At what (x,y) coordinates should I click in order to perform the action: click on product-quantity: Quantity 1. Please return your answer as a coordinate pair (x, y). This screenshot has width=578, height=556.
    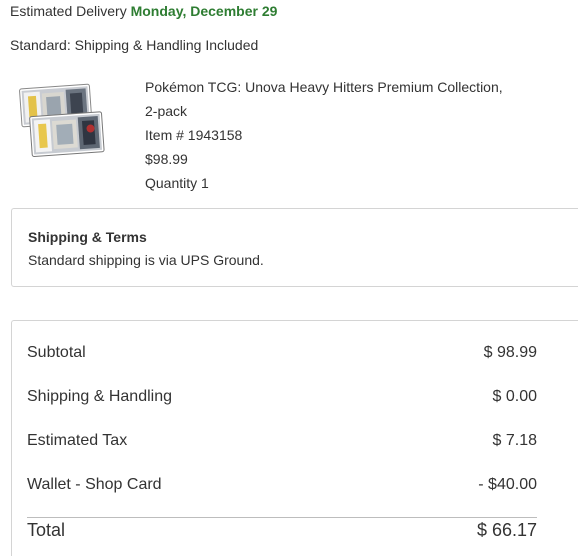
    Looking at the image, I should click on (177, 183).